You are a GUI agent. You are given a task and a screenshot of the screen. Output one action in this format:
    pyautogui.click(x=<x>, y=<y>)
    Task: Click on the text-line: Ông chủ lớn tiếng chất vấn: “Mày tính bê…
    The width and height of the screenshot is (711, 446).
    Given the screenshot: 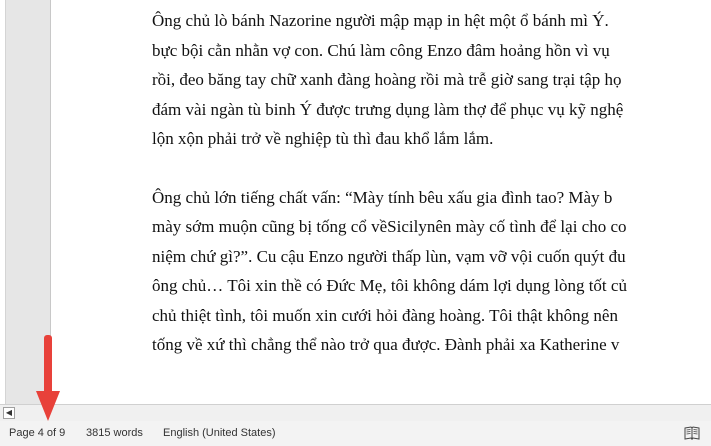 What is the action you would take?
    pyautogui.click(x=382, y=197)
    